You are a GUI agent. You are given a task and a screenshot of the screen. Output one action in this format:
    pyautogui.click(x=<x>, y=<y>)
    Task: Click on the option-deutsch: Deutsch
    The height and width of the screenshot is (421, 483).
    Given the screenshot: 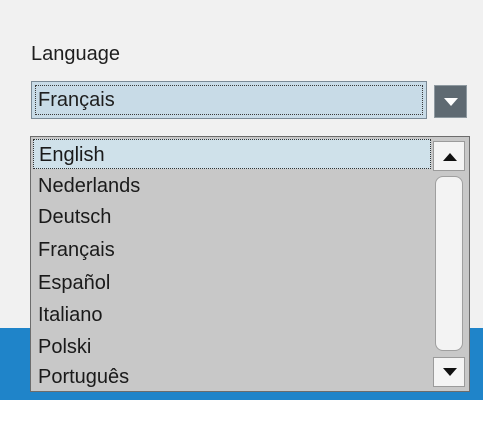 What is the action you would take?
    pyautogui.click(x=232, y=217)
    